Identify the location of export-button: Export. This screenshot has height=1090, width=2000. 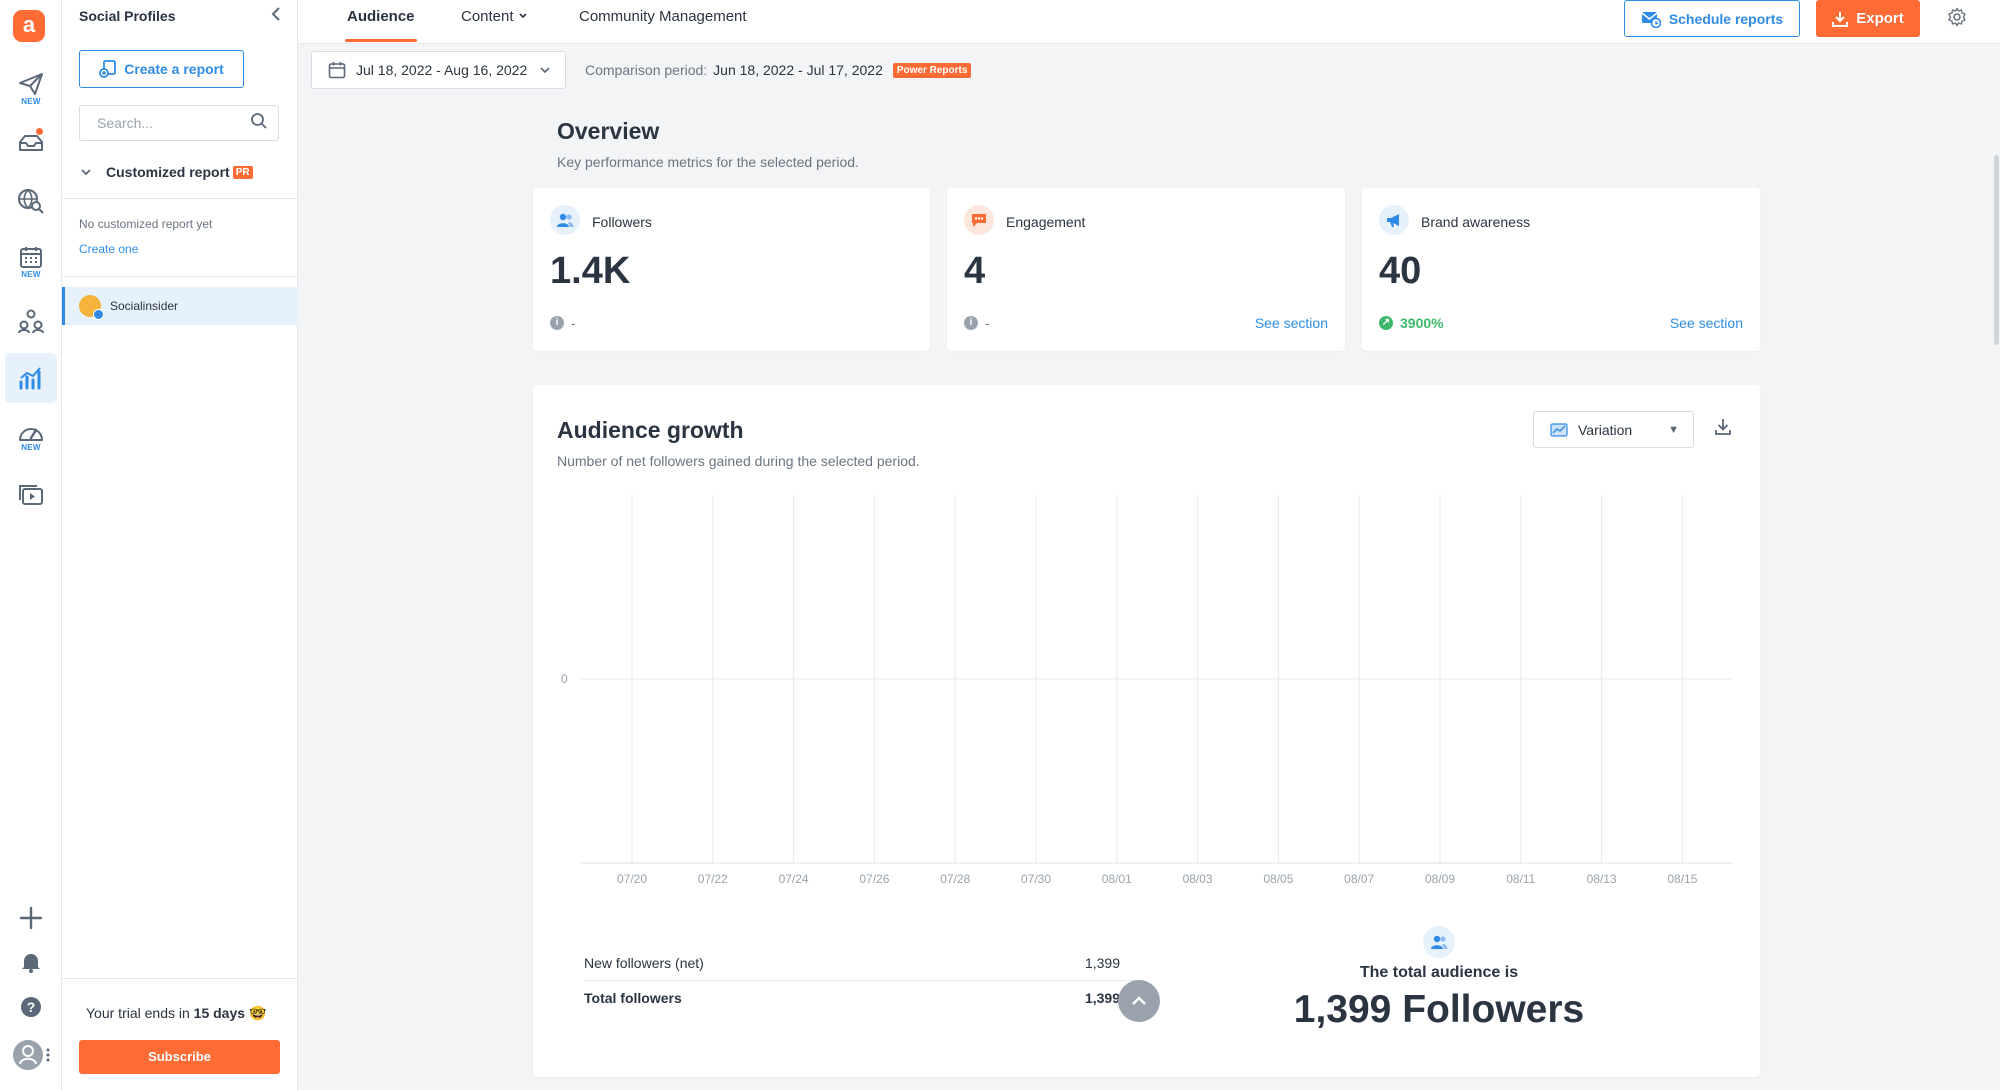
(1868, 18).